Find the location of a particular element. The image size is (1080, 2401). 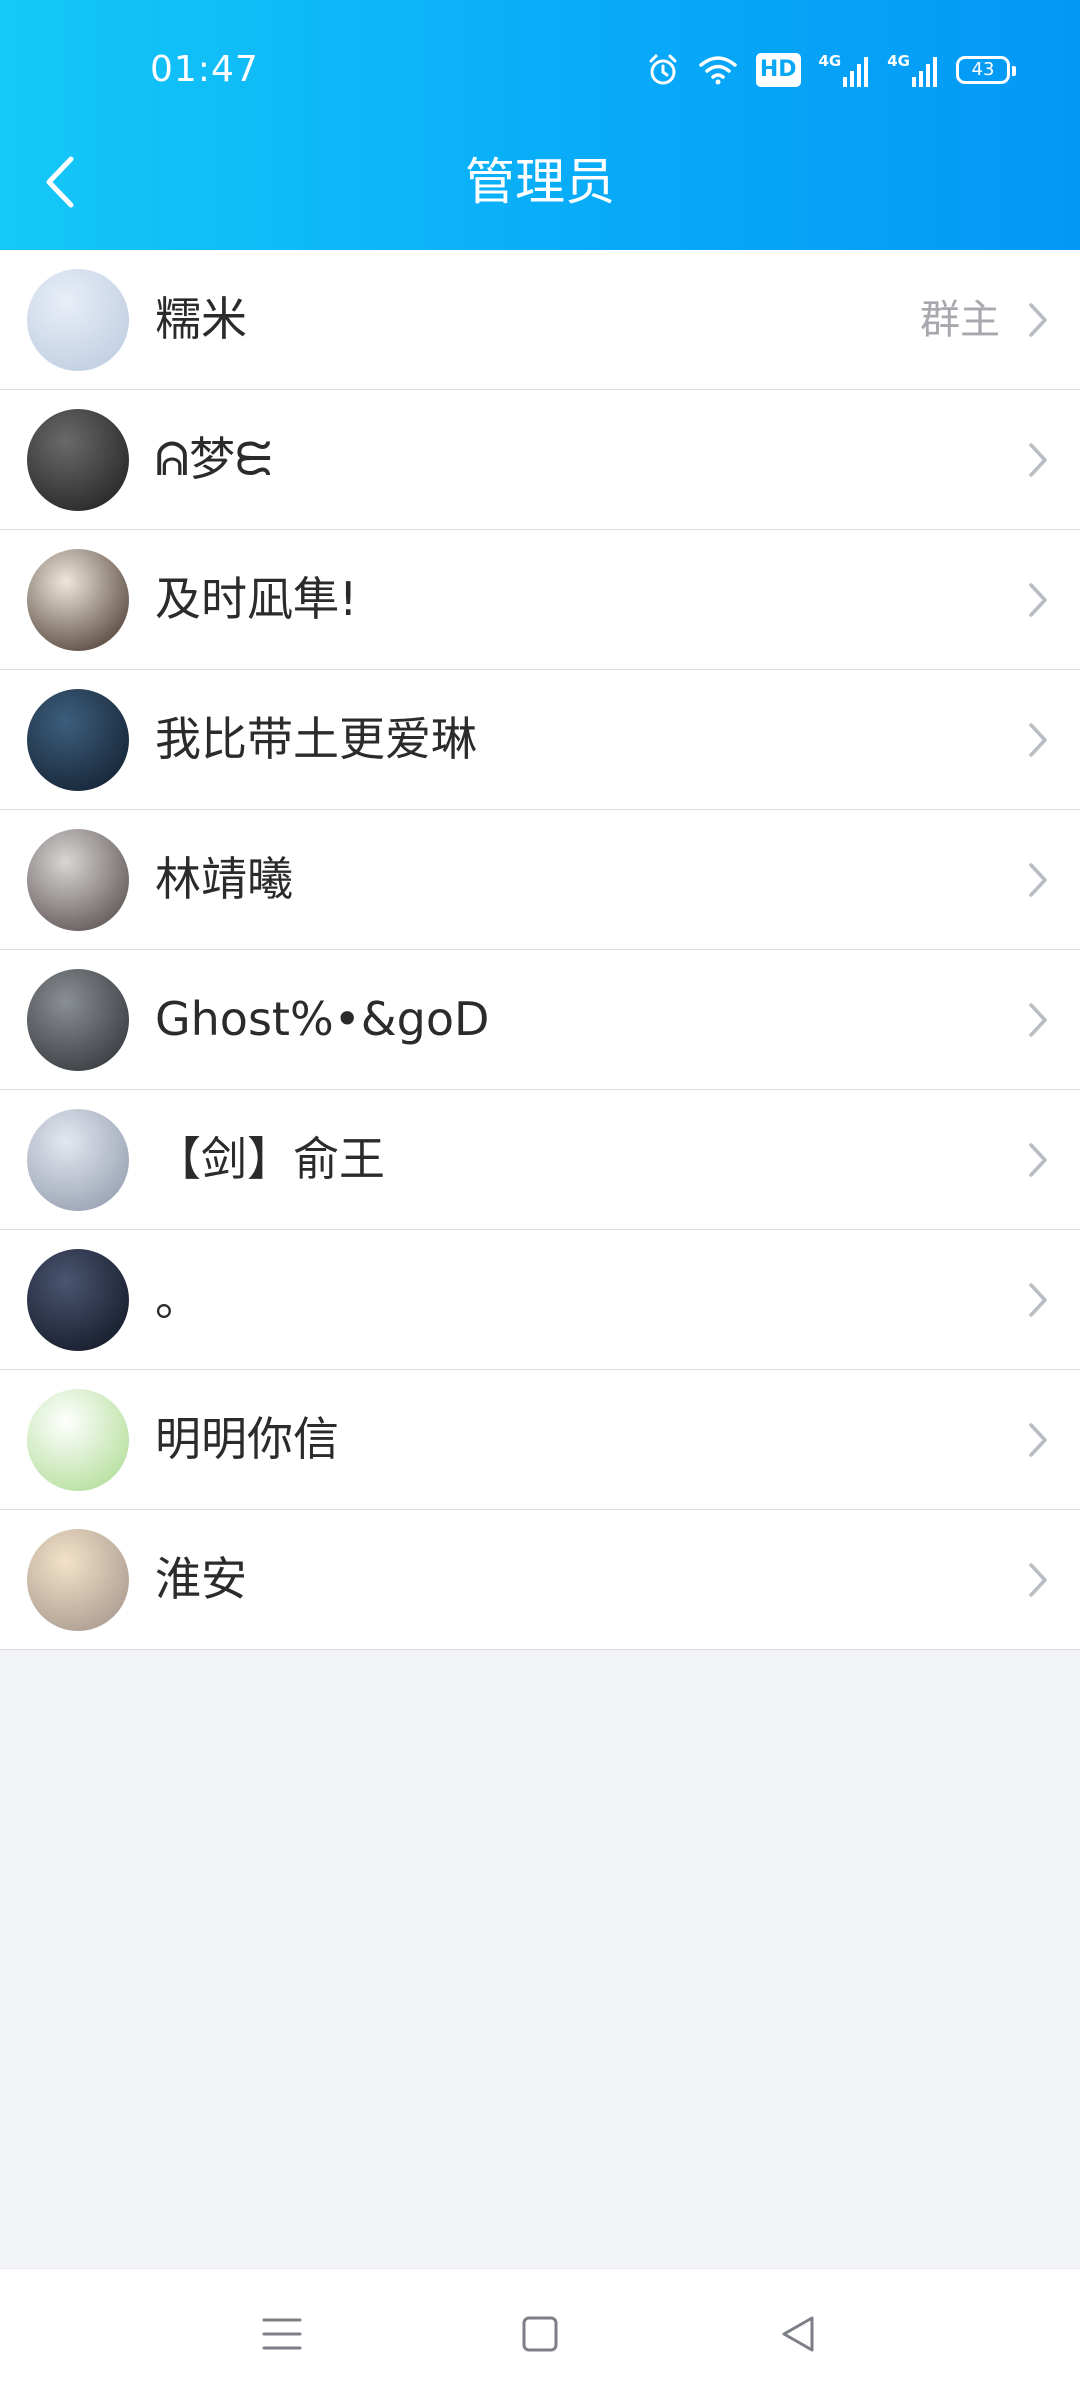

menu-button is located at coordinates (282, 2334).